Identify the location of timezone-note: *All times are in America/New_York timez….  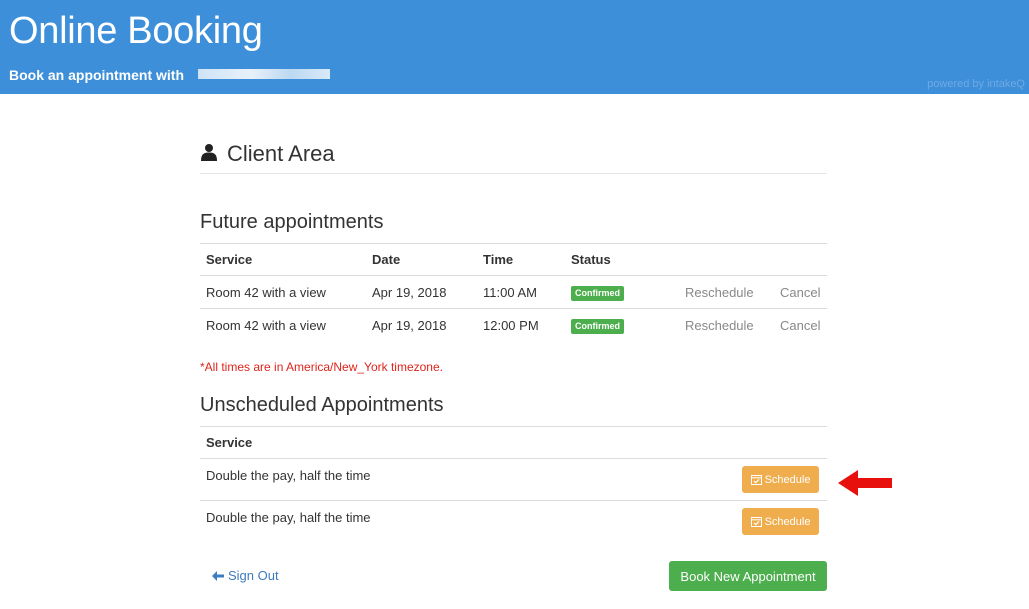
(321, 367).